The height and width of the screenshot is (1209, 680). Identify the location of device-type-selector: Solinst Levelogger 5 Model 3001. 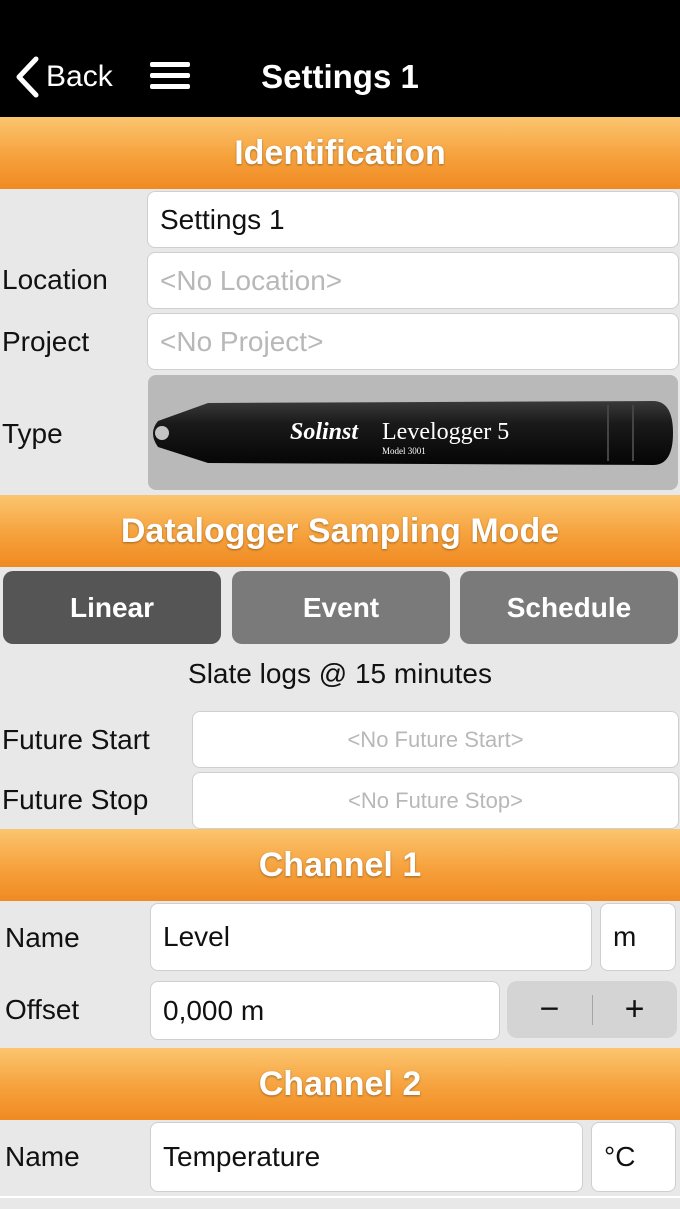
(413, 432).